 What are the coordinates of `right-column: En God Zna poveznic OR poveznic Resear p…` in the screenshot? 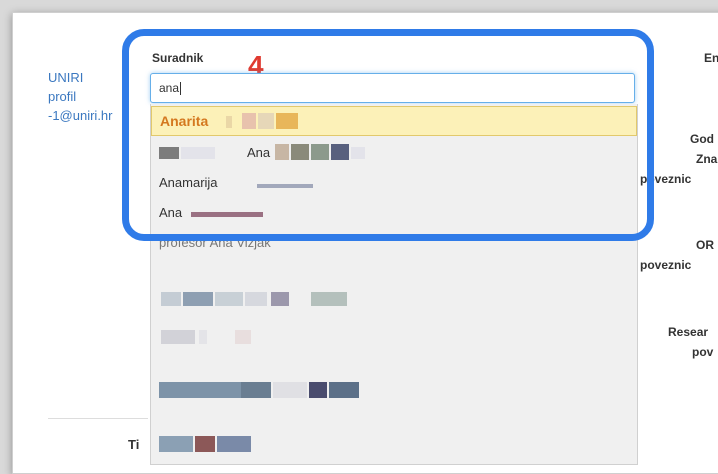 It's located at (679, 224).